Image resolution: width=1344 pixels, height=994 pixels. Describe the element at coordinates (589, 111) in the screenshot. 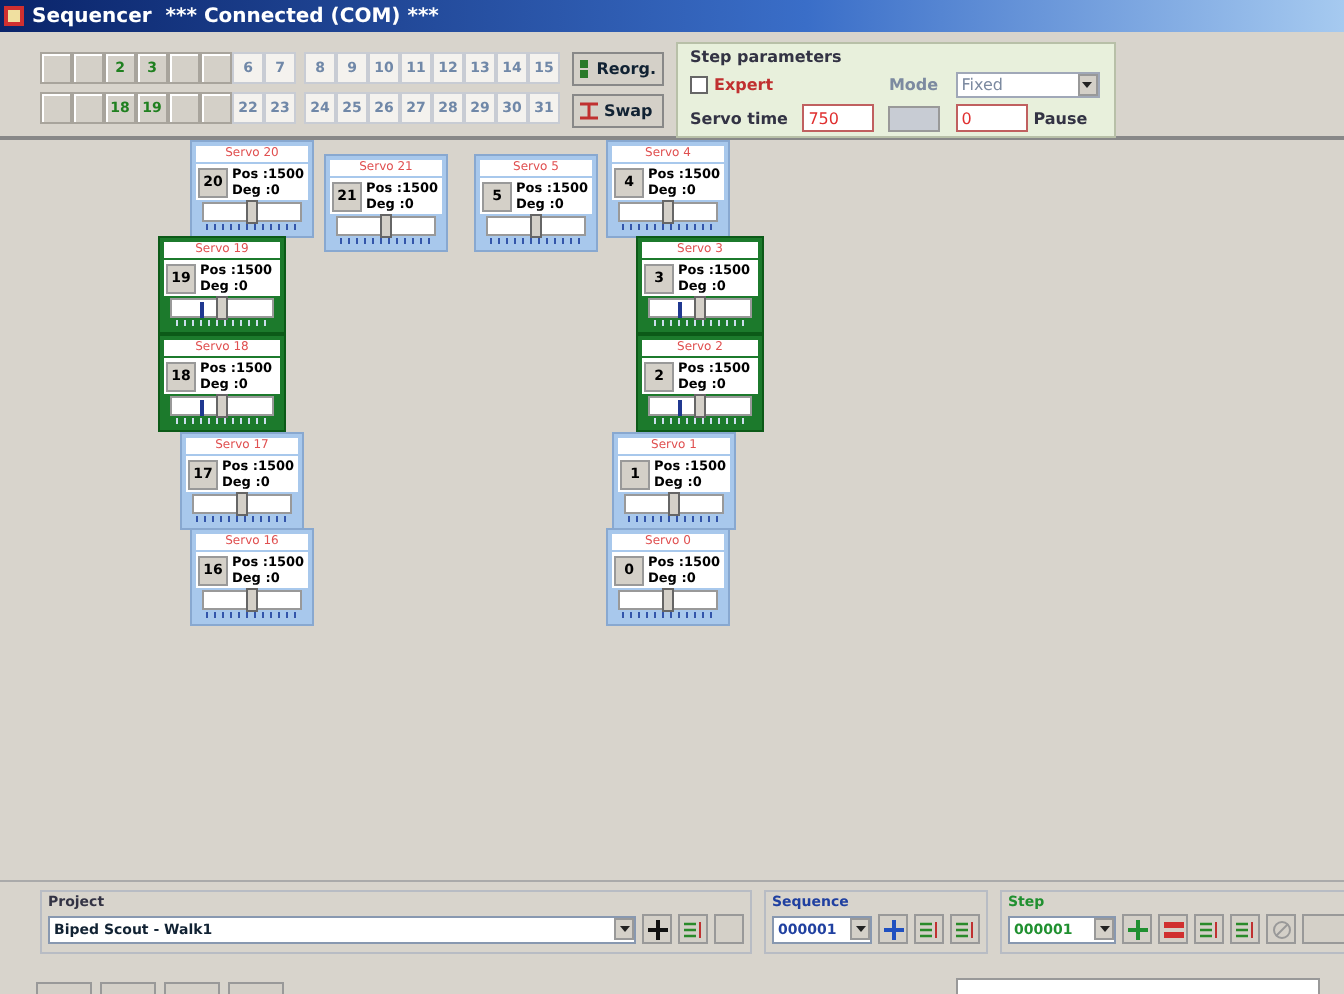

I see `swap-icon` at that location.